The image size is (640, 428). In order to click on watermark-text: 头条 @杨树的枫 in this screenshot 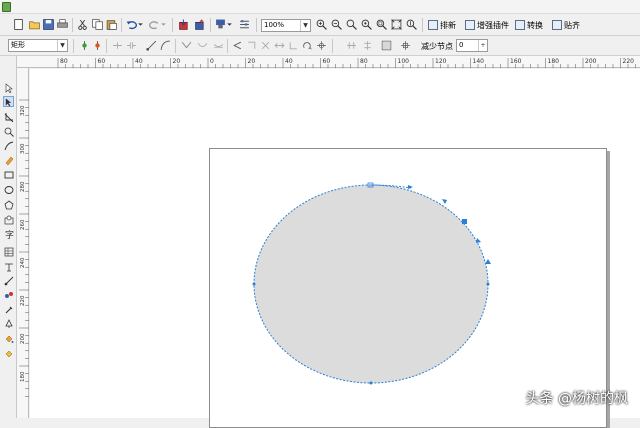, I will do `click(577, 398)`.